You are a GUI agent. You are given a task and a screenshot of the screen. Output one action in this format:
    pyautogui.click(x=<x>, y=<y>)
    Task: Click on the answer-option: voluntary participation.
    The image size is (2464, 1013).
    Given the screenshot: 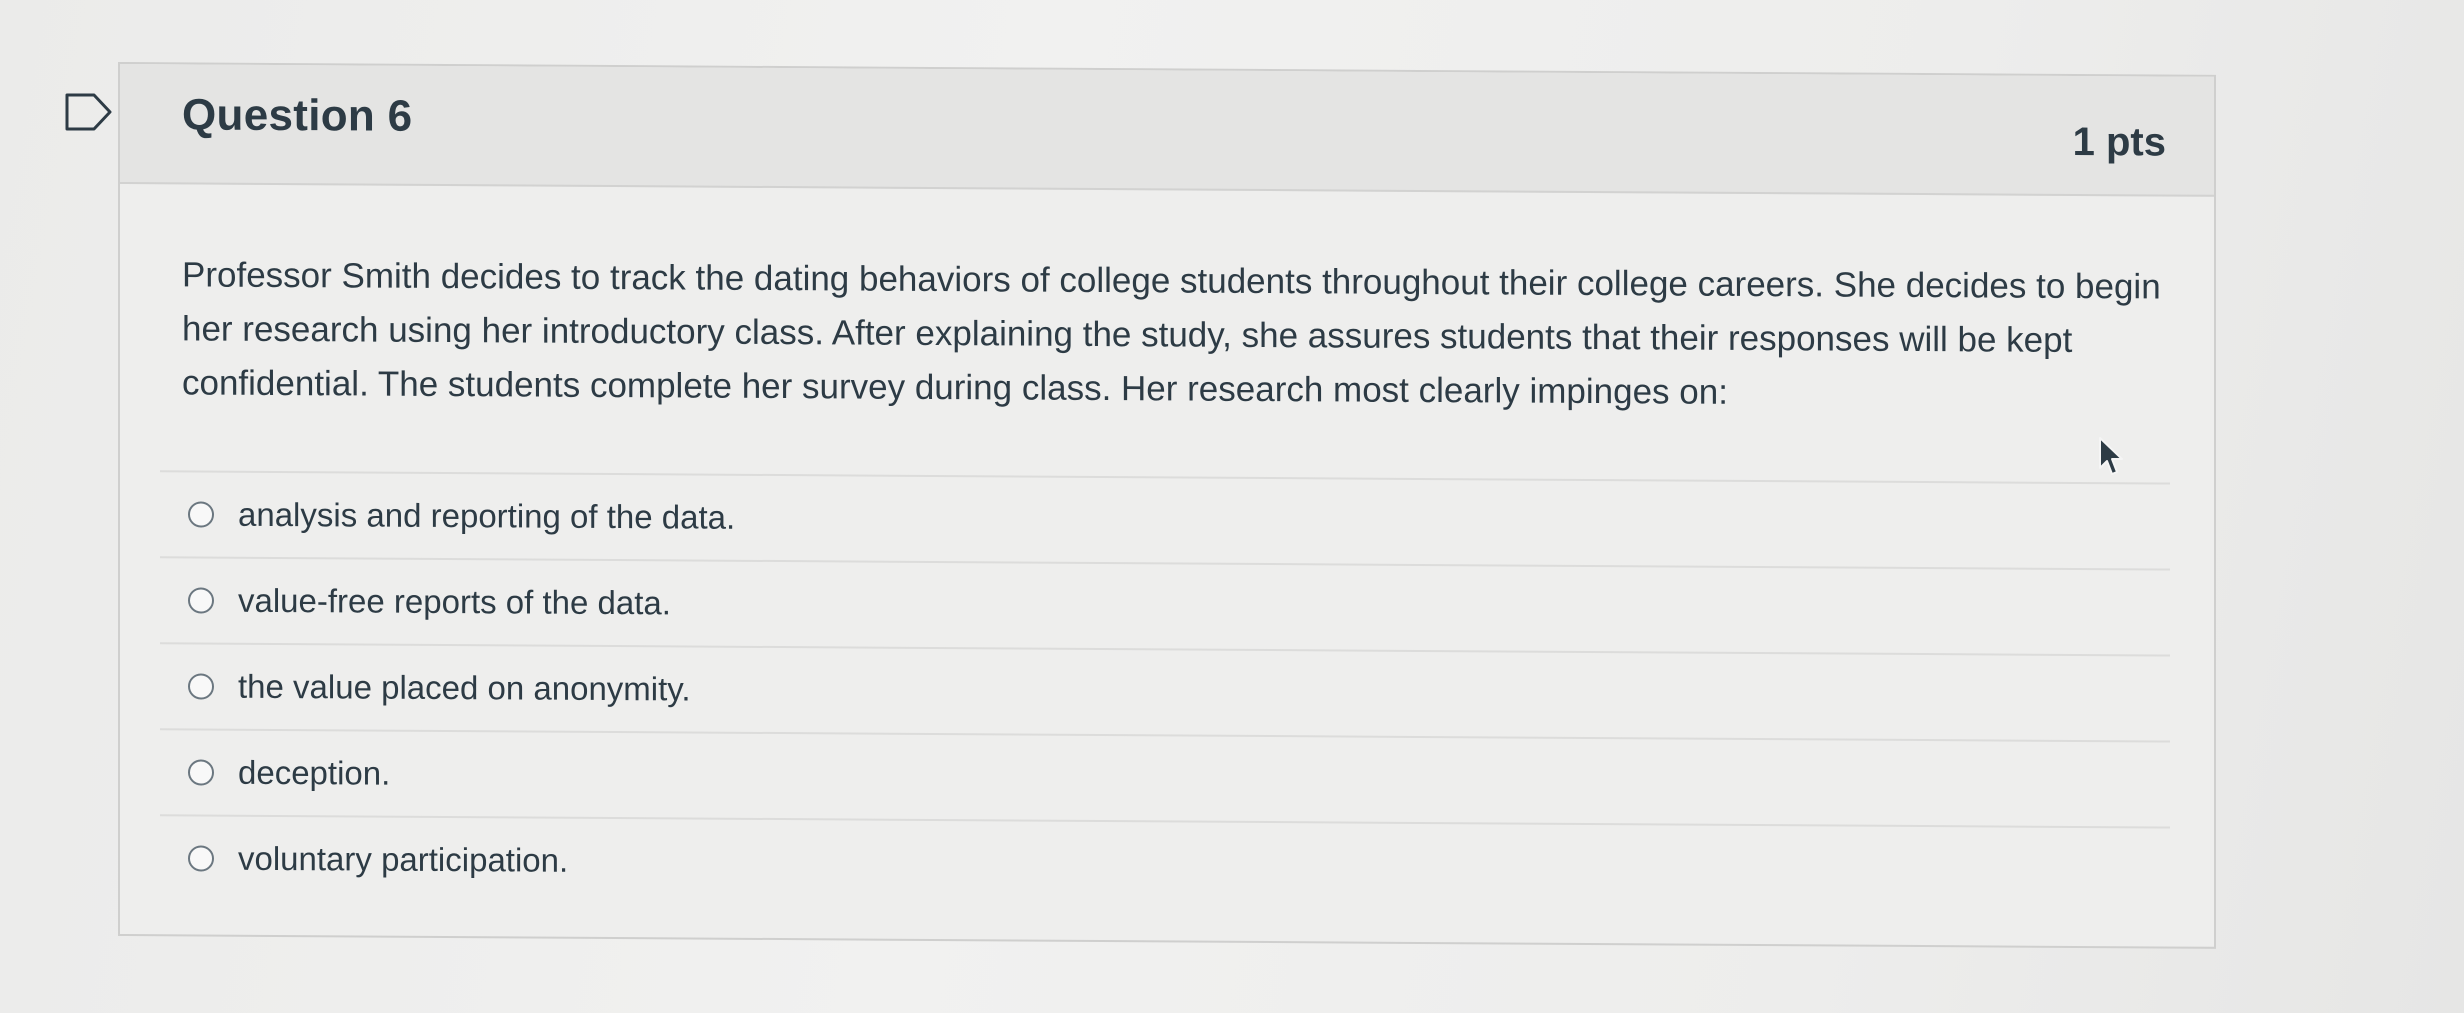 What is the action you would take?
    pyautogui.click(x=1165, y=863)
    